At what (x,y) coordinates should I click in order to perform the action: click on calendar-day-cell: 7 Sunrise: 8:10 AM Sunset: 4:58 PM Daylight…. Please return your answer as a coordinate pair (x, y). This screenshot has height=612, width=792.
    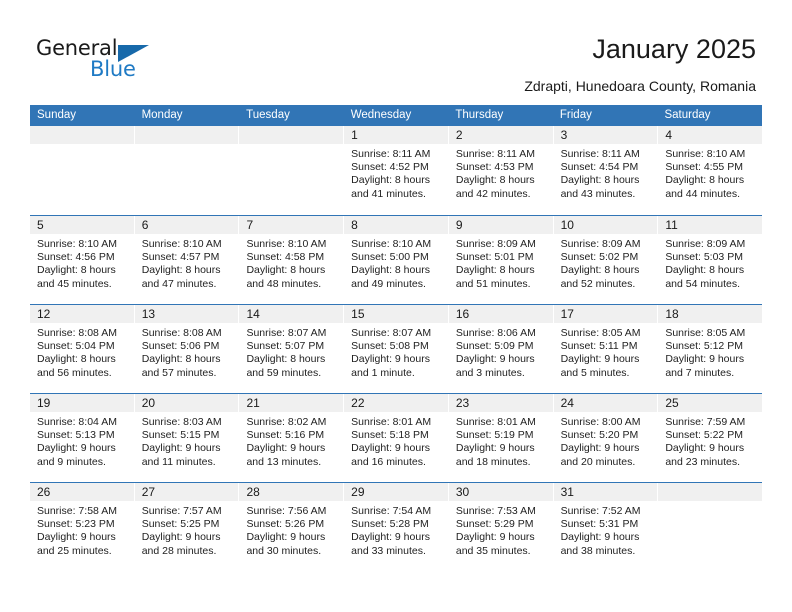
    Looking at the image, I should click on (292, 260).